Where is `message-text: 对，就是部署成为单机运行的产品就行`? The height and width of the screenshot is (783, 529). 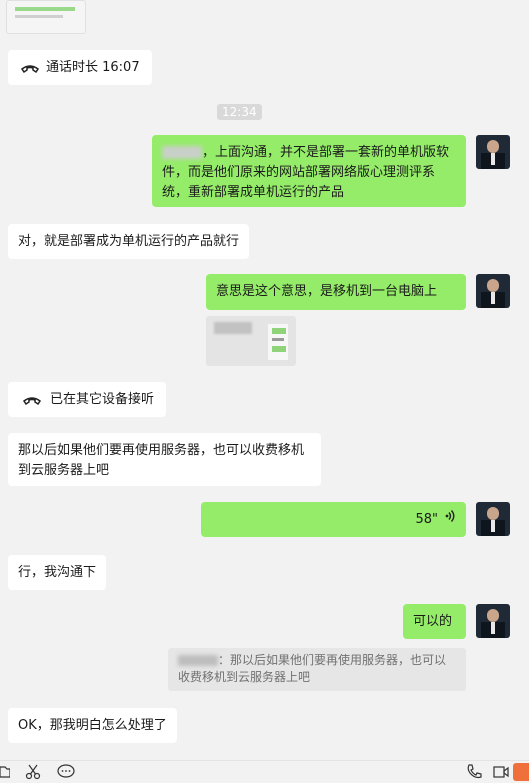
message-text: 对，就是部署成为单机运行的产品就行 is located at coordinates (129, 241).